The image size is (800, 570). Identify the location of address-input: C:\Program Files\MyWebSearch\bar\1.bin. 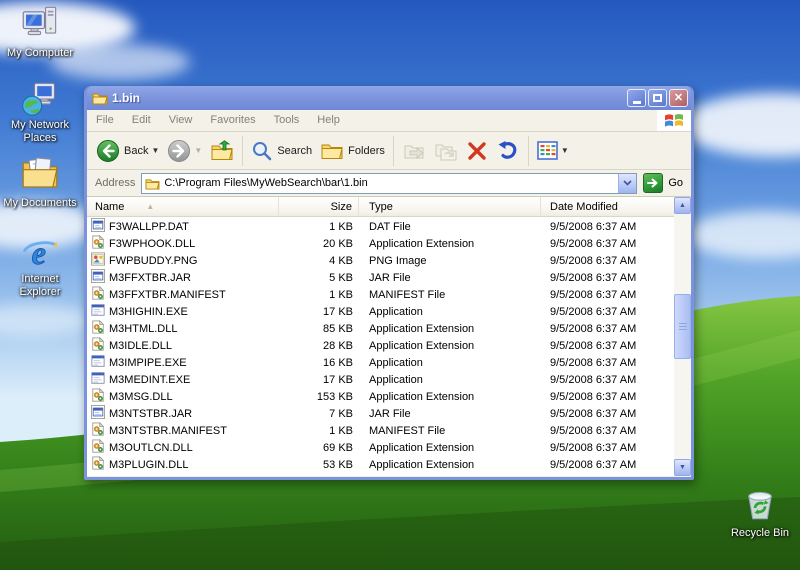
(391, 183).